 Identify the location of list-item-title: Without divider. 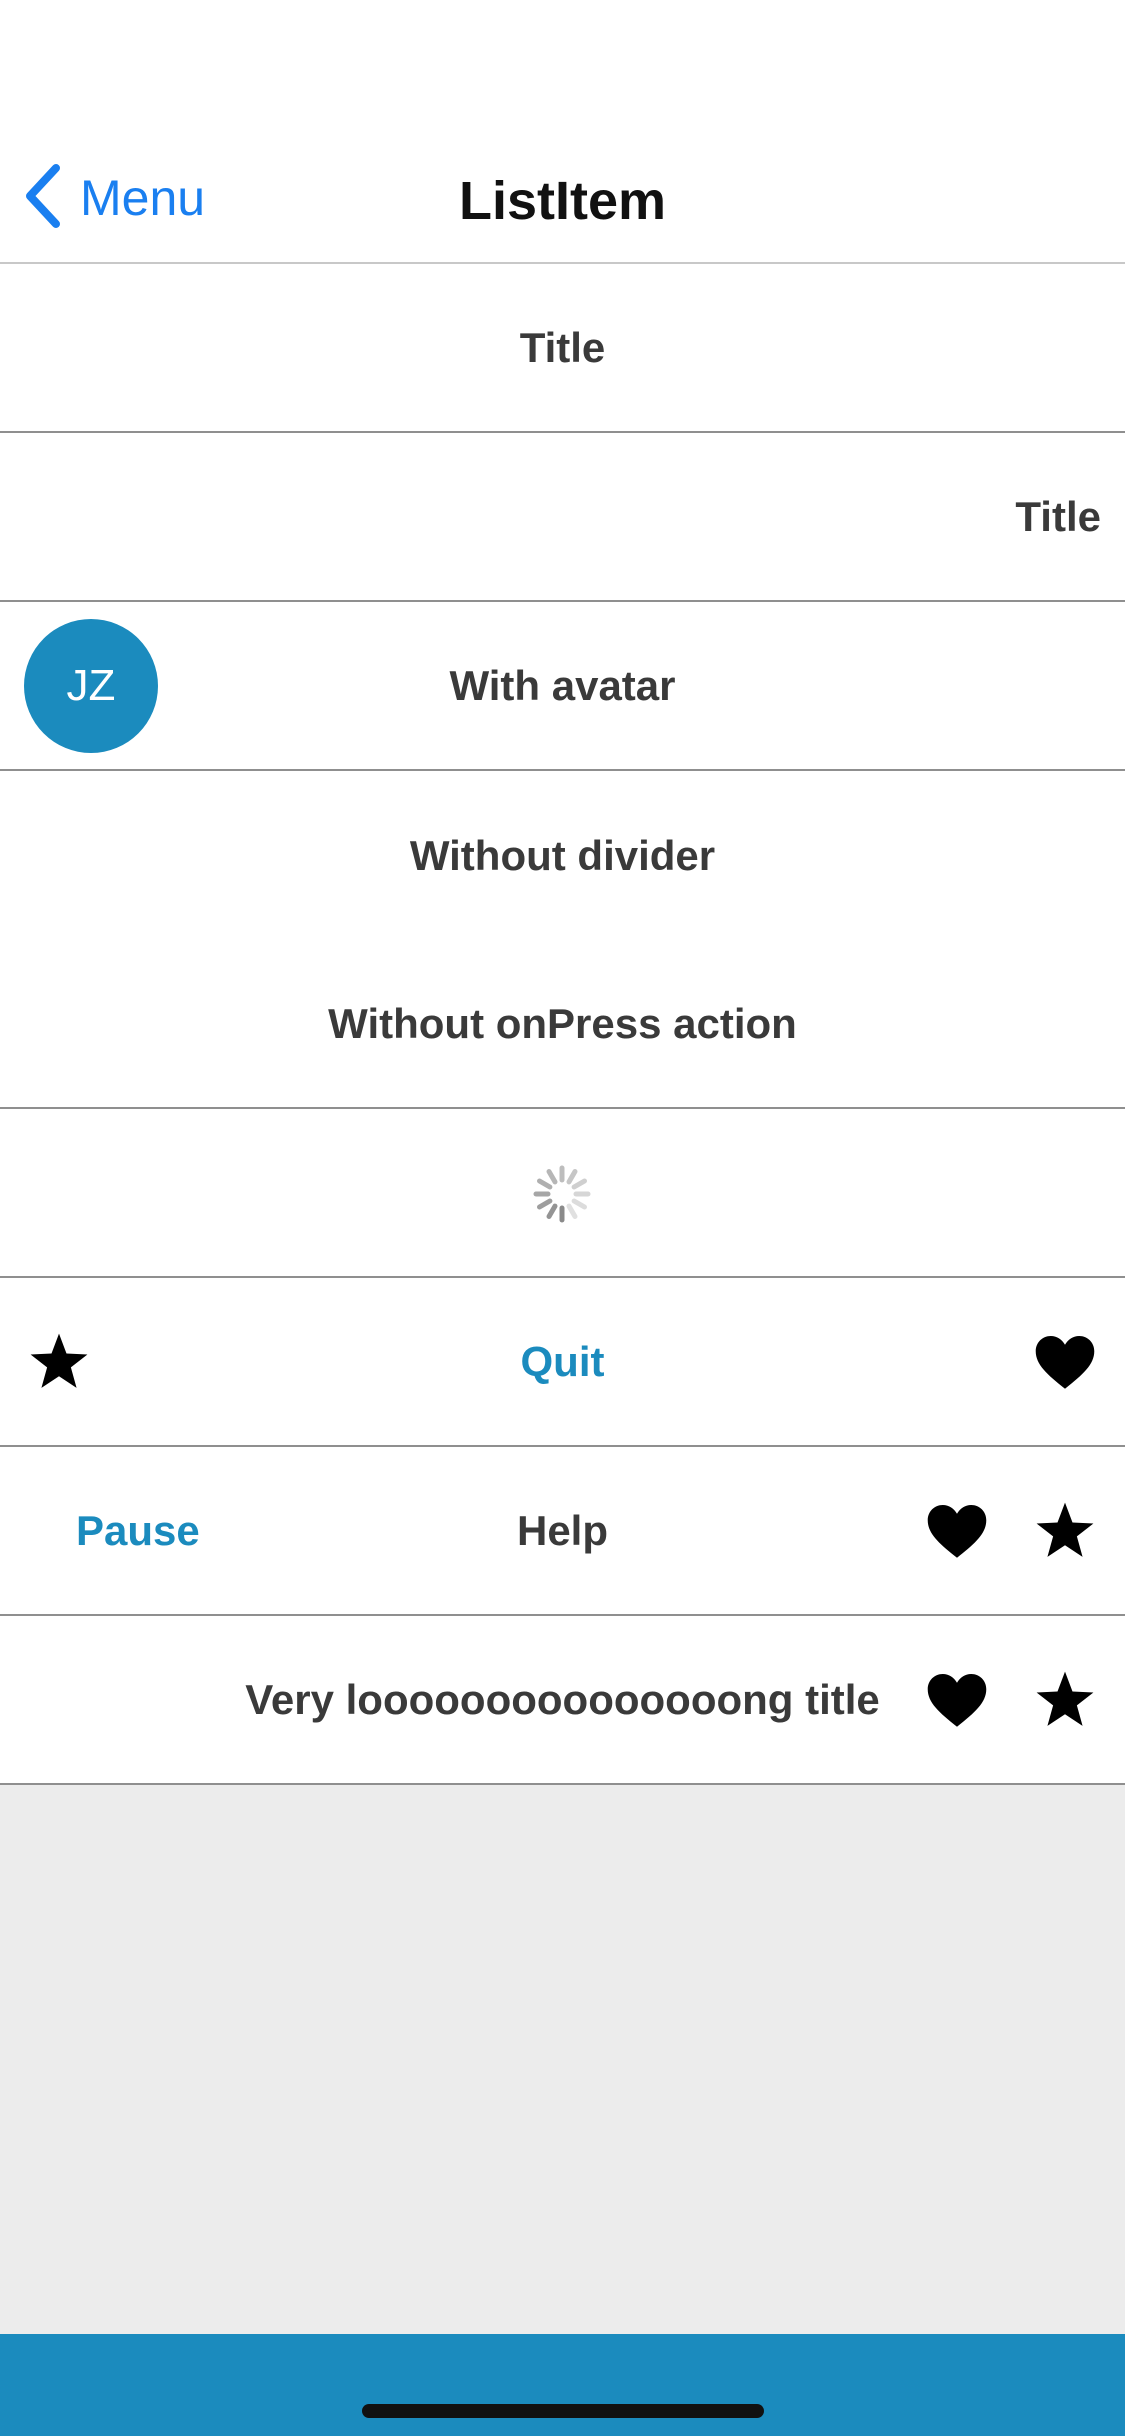
(562, 855).